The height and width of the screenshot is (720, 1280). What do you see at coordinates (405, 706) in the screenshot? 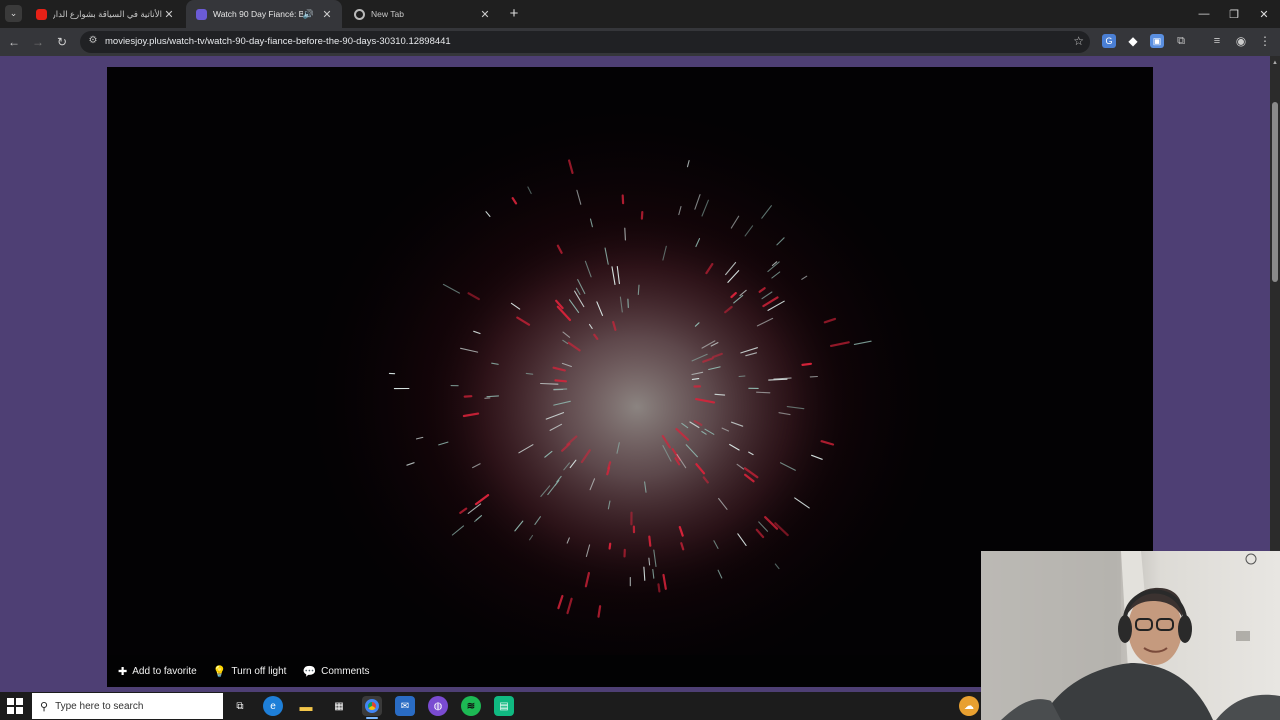
I see `mail-icon: ✉` at bounding box center [405, 706].